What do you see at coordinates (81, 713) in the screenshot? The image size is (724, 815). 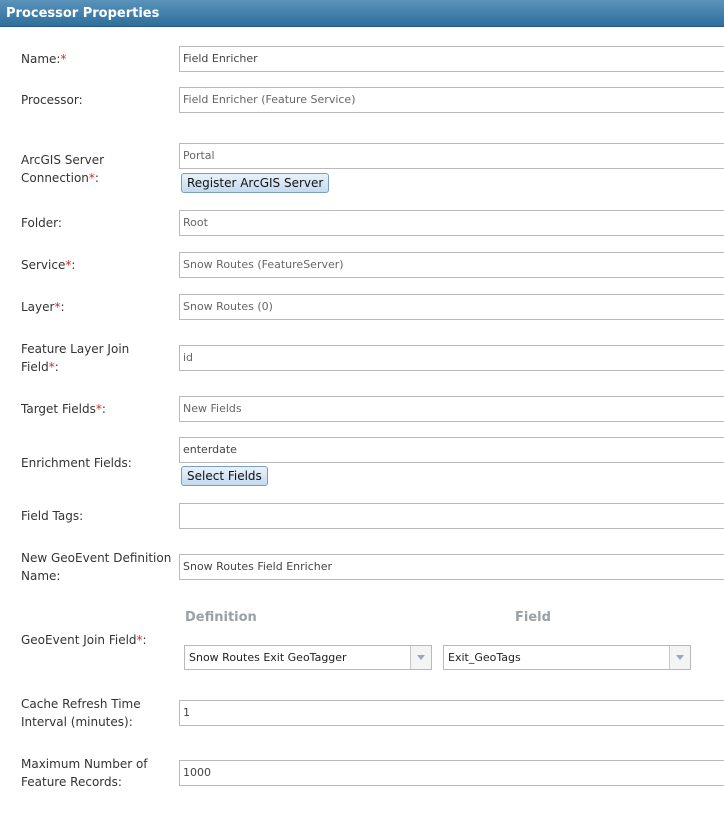 I see `cache-refresh-label: Cache Refresh Time Interval (minutes):` at bounding box center [81, 713].